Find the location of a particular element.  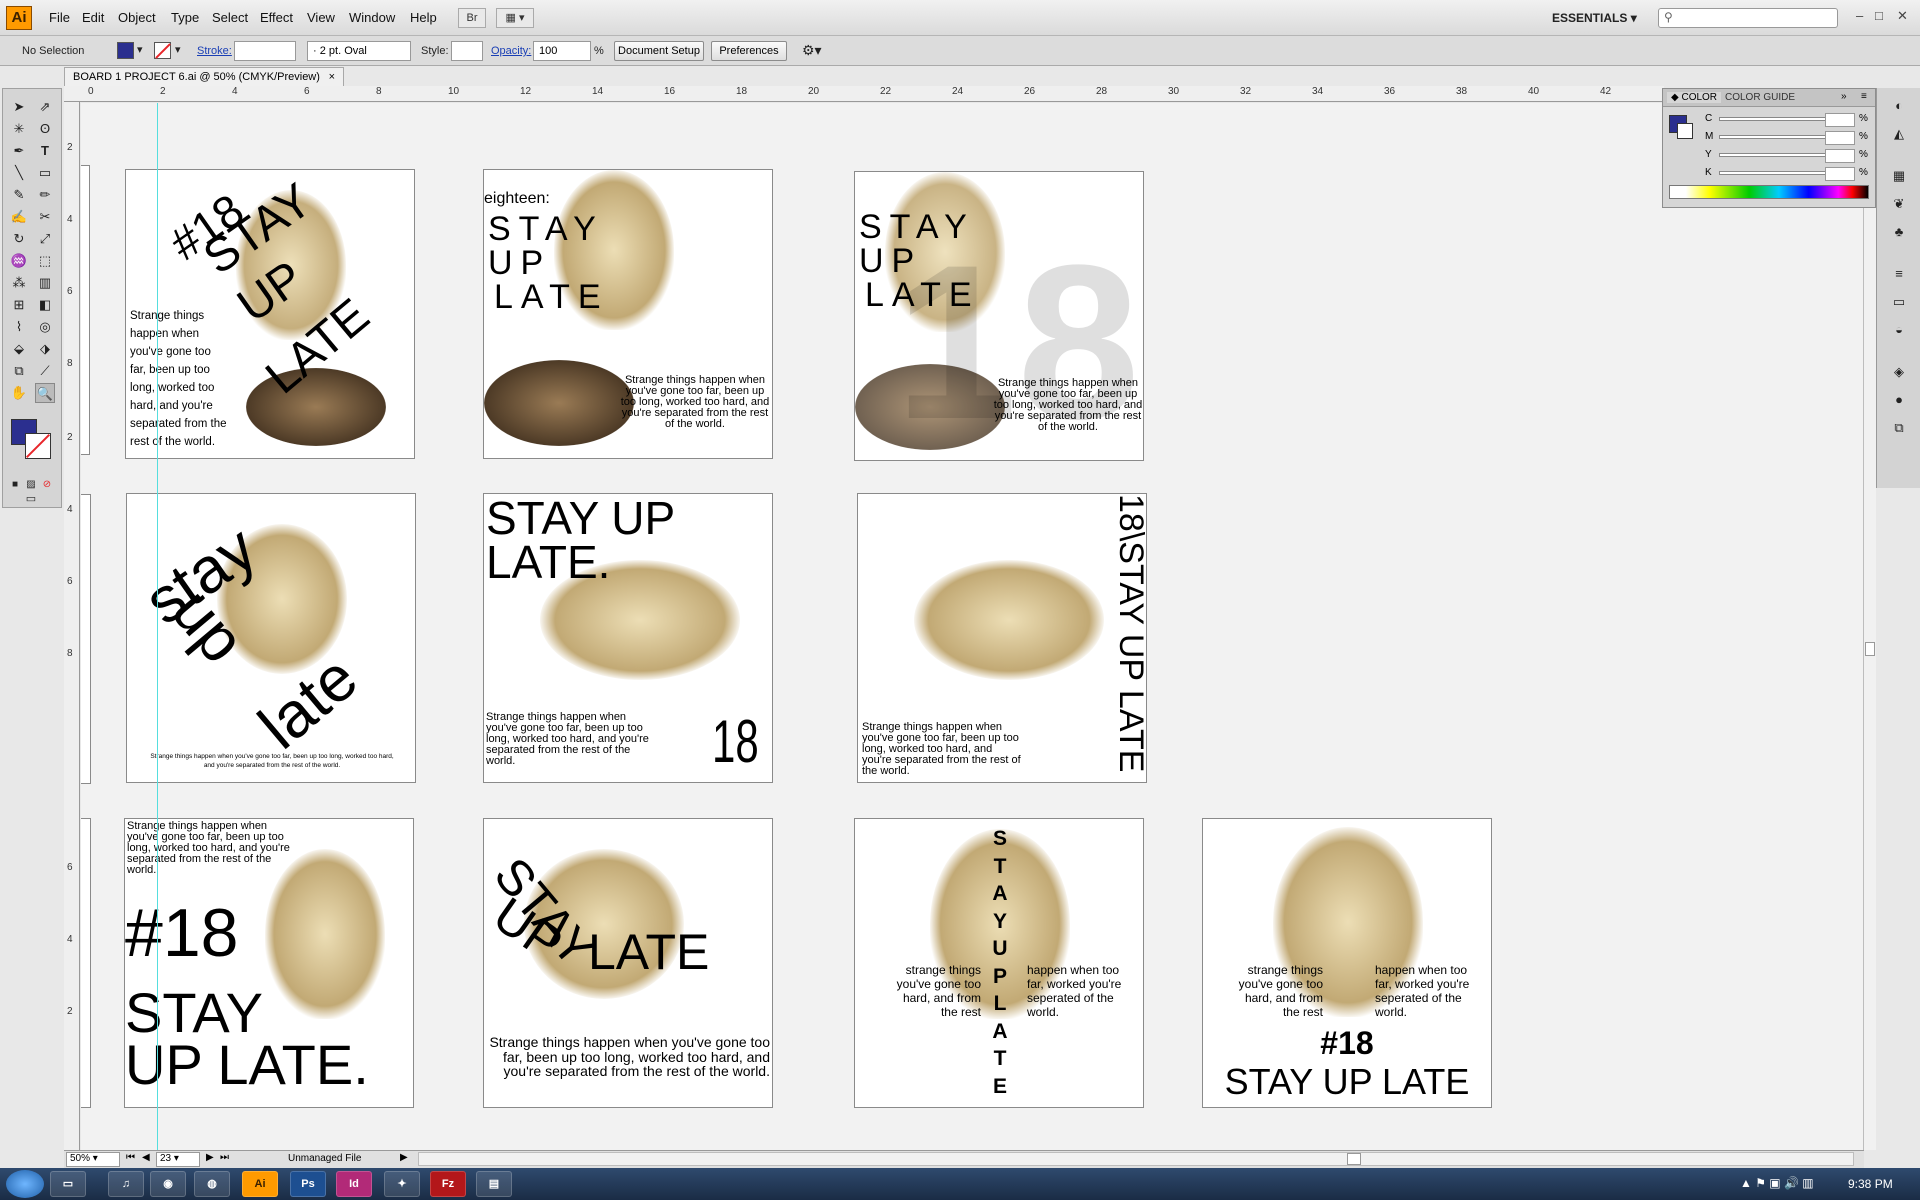

workspace-switcher: ESSENTIALS ▾ is located at coordinates (1594, 18).